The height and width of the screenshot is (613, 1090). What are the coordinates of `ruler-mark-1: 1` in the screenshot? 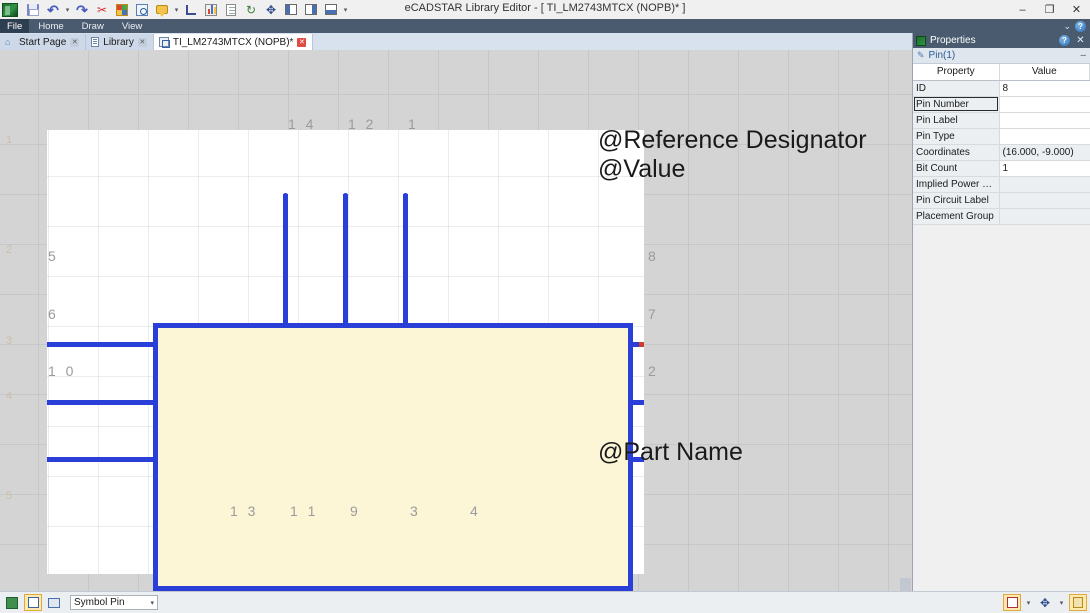 It's located at (9, 140).